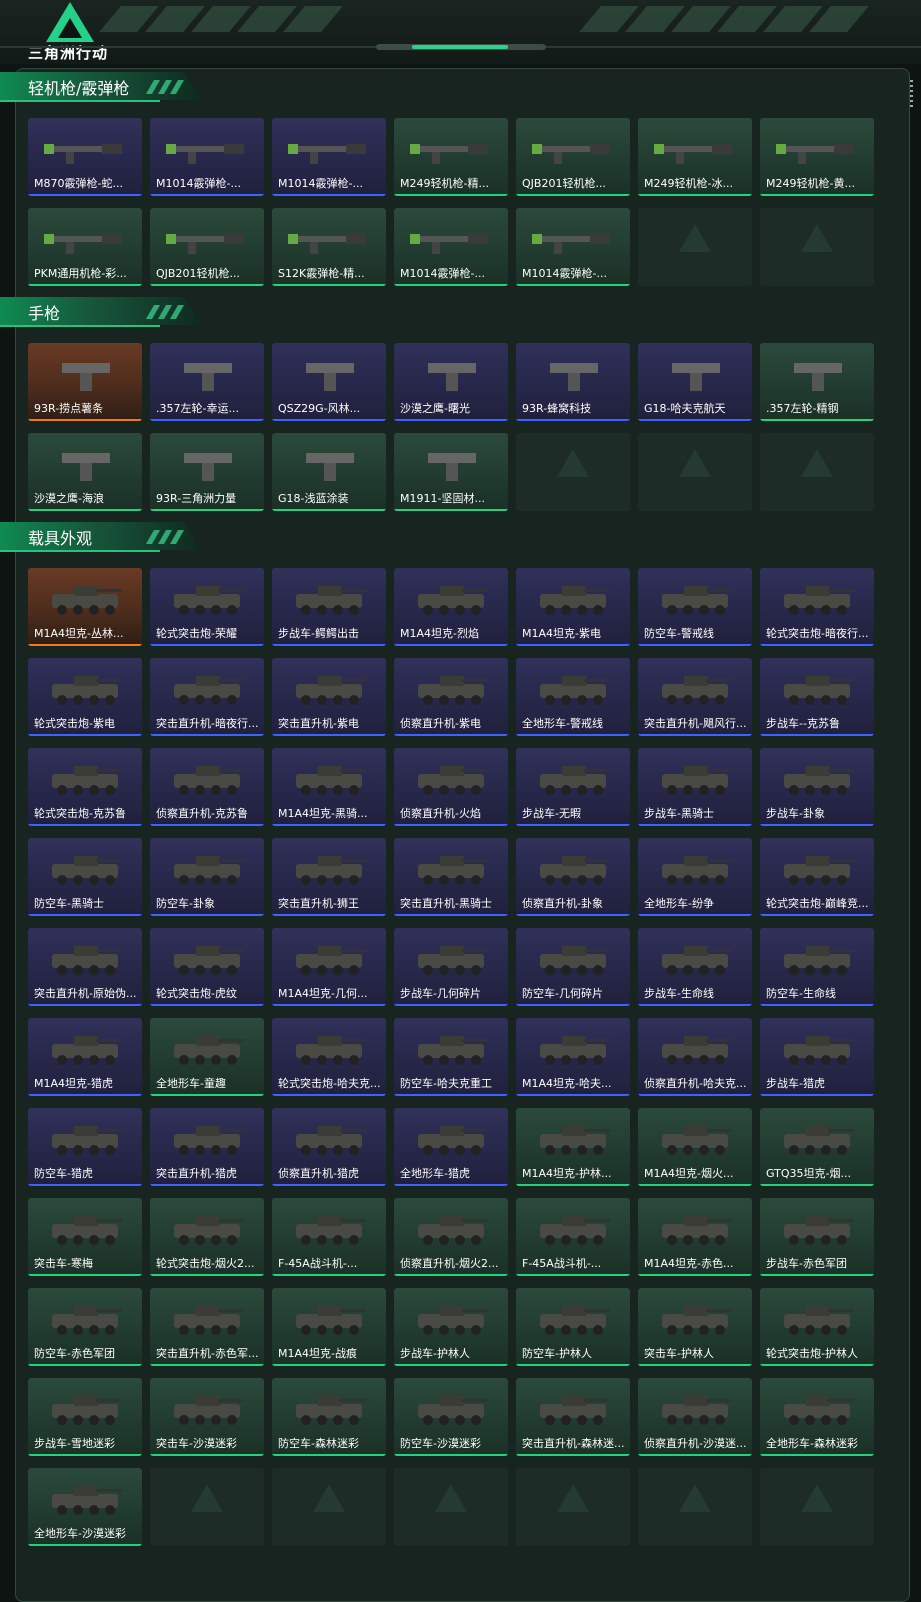 The image size is (921, 1602). What do you see at coordinates (207, 967) in the screenshot?
I see `item-card: 轮式突击炮-虎纹` at bounding box center [207, 967].